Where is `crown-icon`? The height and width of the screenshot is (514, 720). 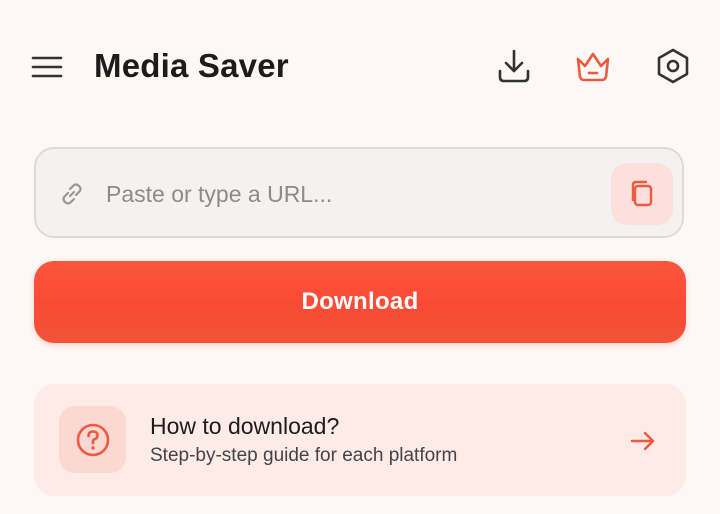 crown-icon is located at coordinates (593, 67).